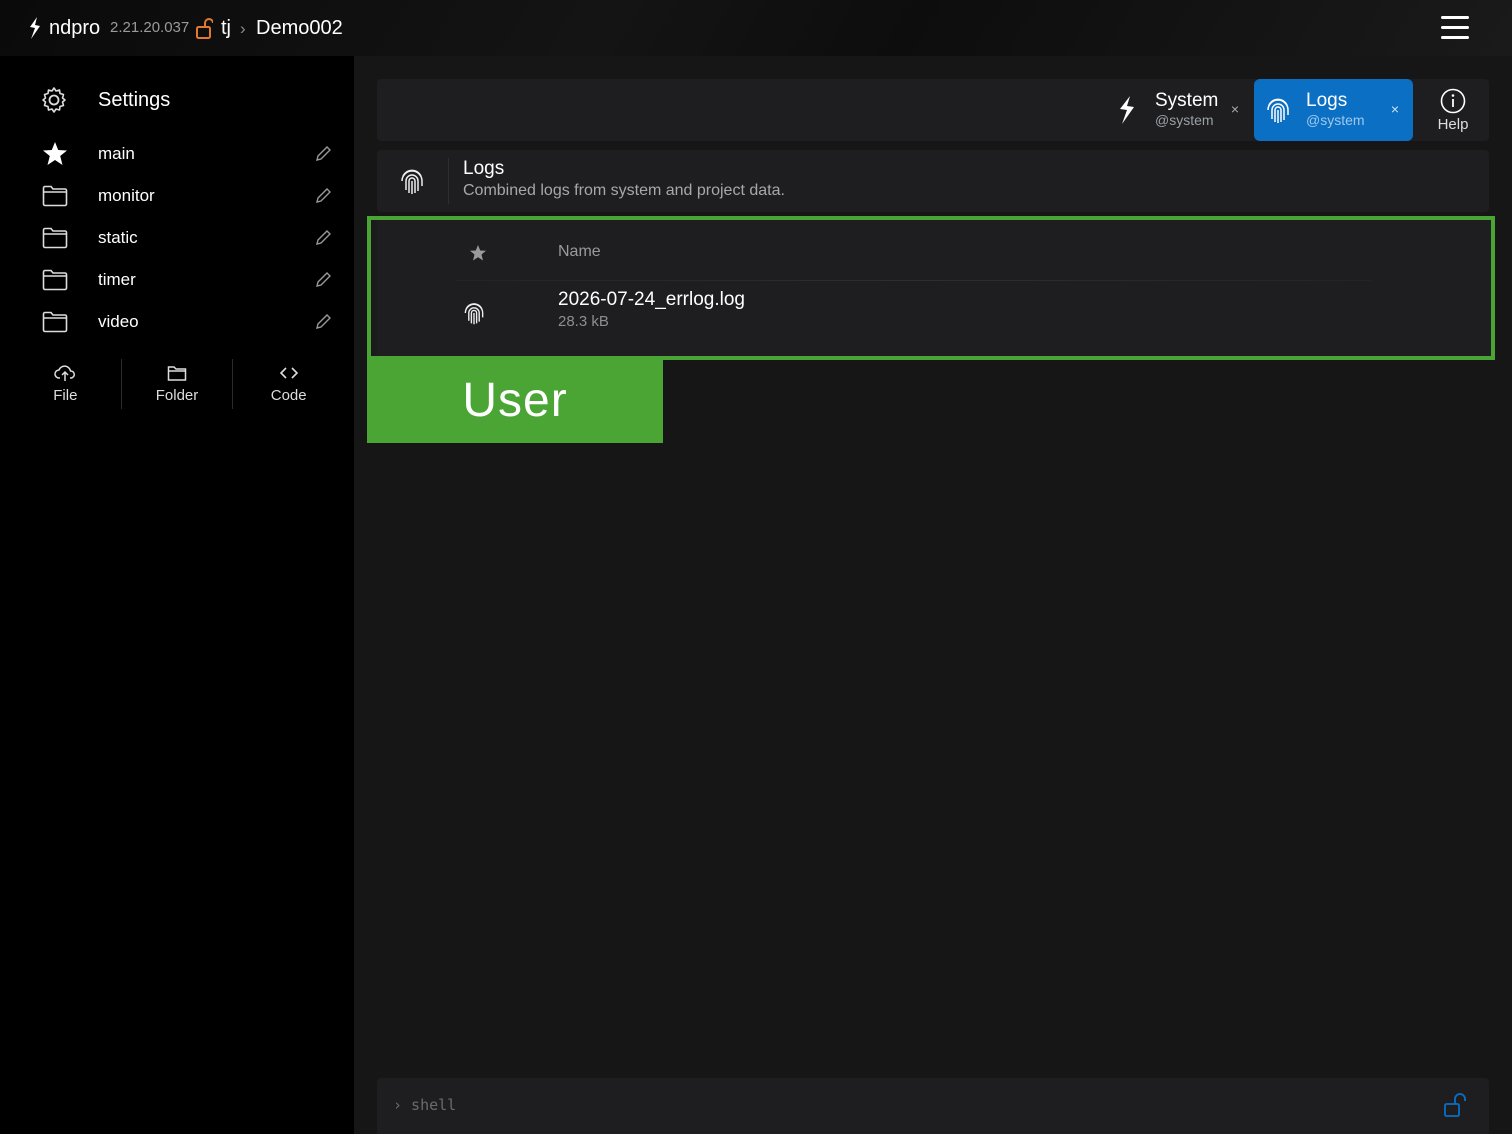  What do you see at coordinates (226, 28) in the screenshot?
I see `user-name: tj` at bounding box center [226, 28].